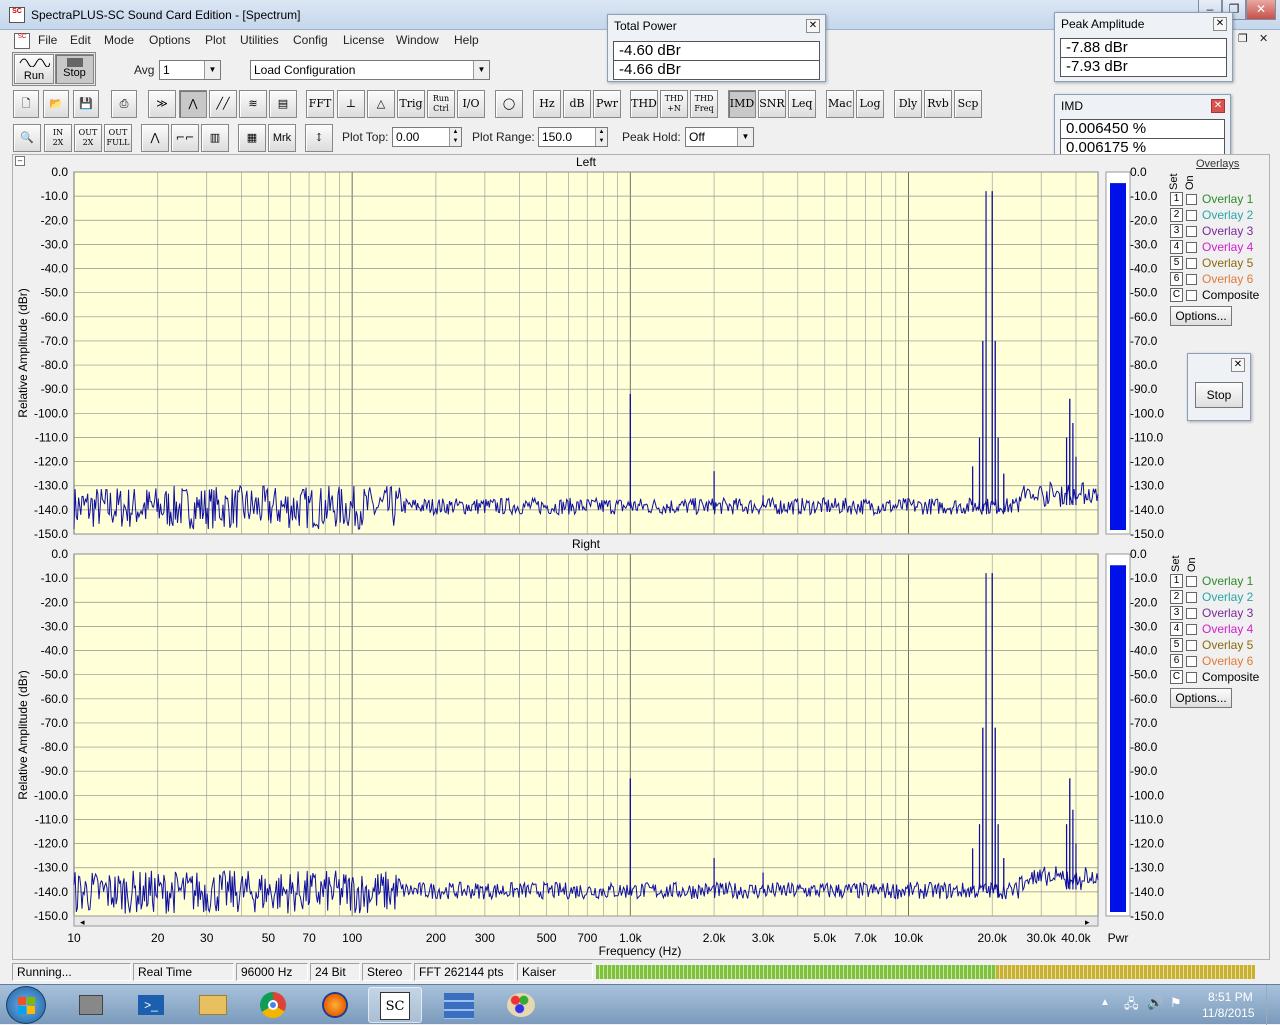 The height and width of the screenshot is (1025, 1280). Describe the element at coordinates (273, 1005) in the screenshot. I see `taskbar-chrome-icon` at that location.